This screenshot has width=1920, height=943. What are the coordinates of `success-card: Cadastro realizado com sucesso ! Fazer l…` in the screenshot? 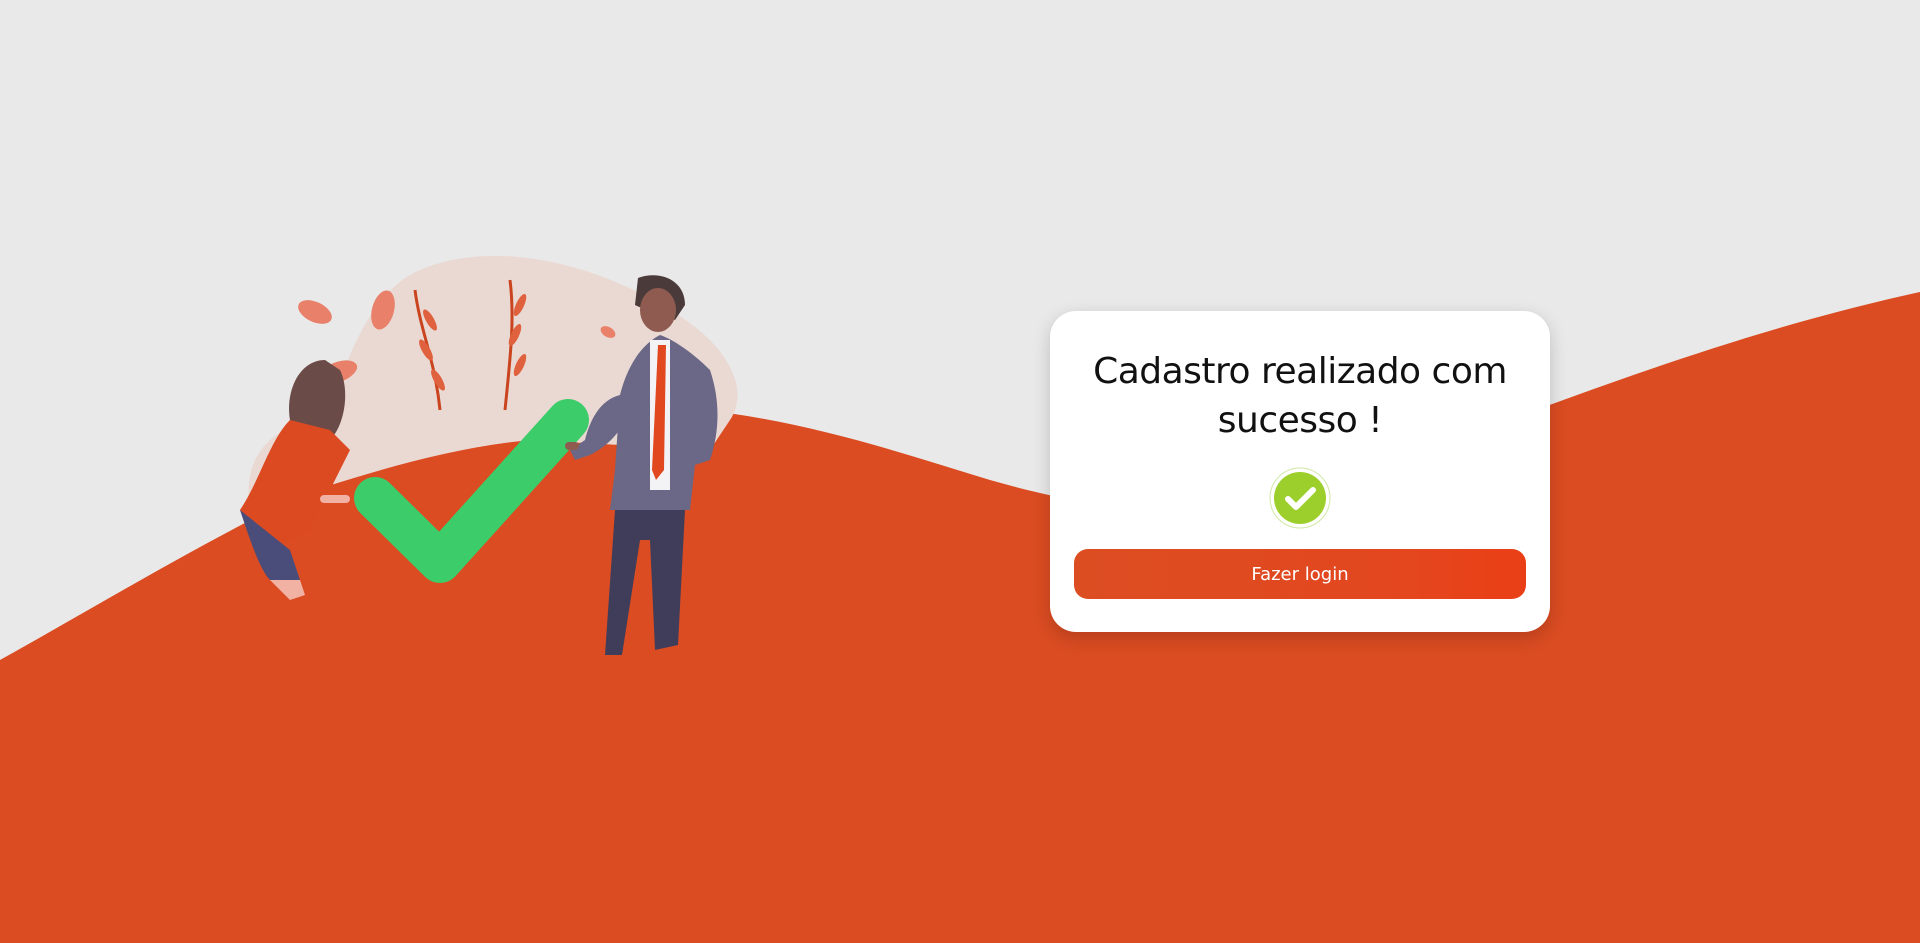 It's located at (1300, 471).